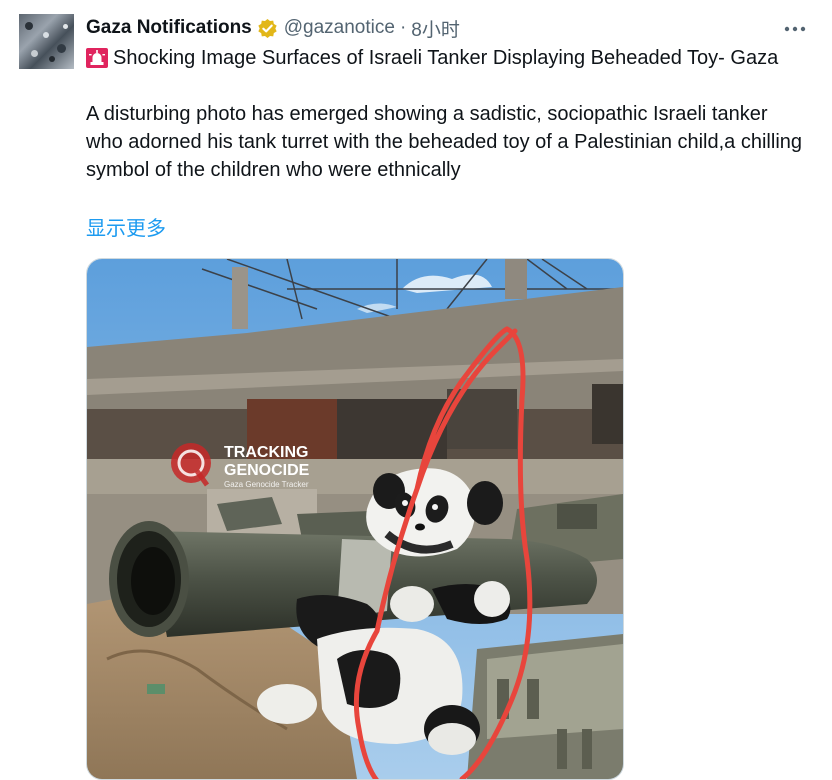 This screenshot has width=832, height=780. Describe the element at coordinates (266, 452) in the screenshot. I see `watermark-line1: TRACKING` at that location.